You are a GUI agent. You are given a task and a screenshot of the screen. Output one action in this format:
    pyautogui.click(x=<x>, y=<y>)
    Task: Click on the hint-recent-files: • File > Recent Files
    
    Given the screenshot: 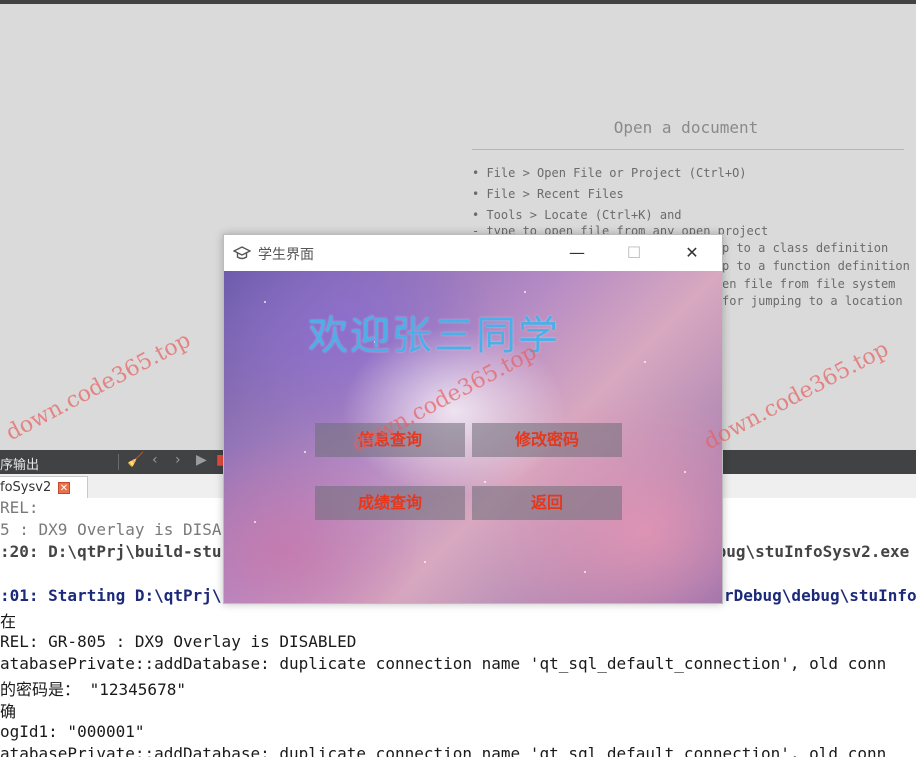 What is the action you would take?
    pyautogui.click(x=548, y=194)
    